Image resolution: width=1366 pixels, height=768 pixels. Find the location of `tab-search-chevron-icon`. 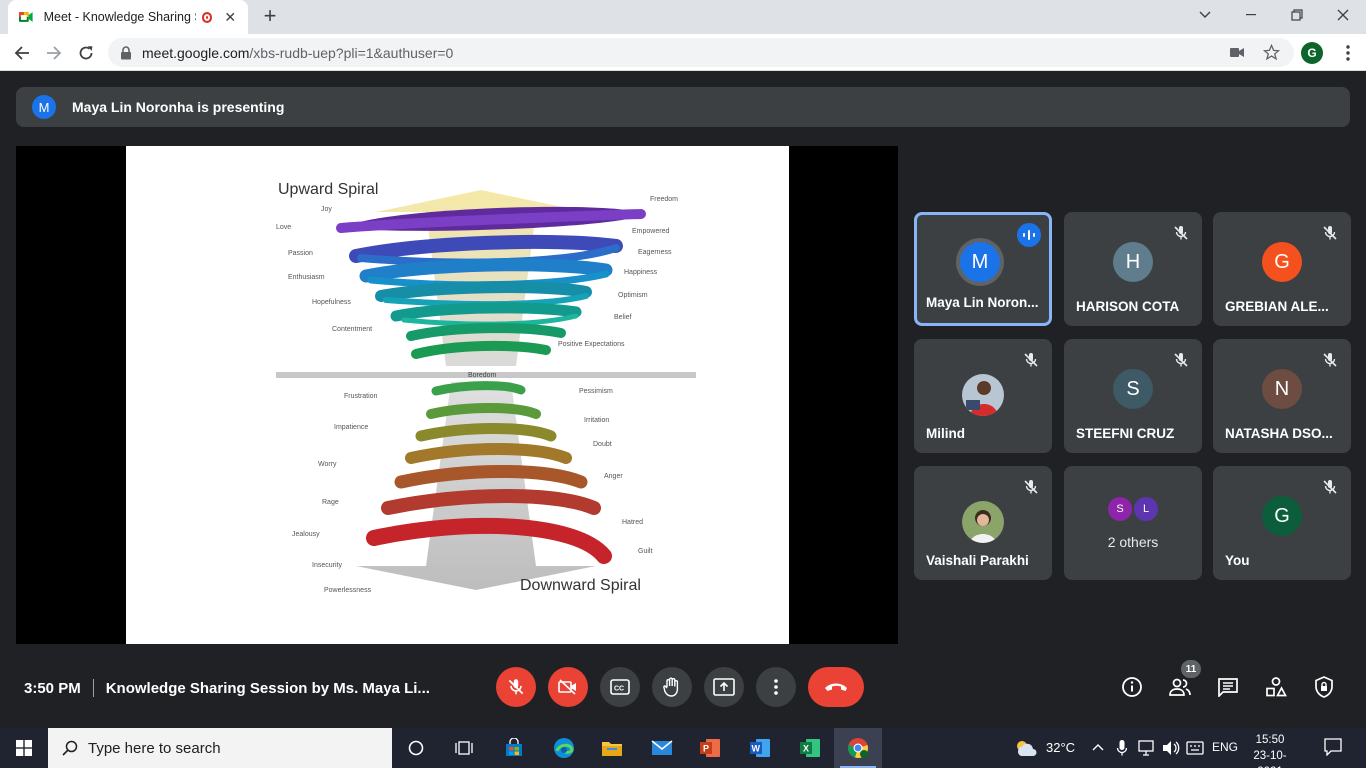

tab-search-chevron-icon is located at coordinates (1205, 15).